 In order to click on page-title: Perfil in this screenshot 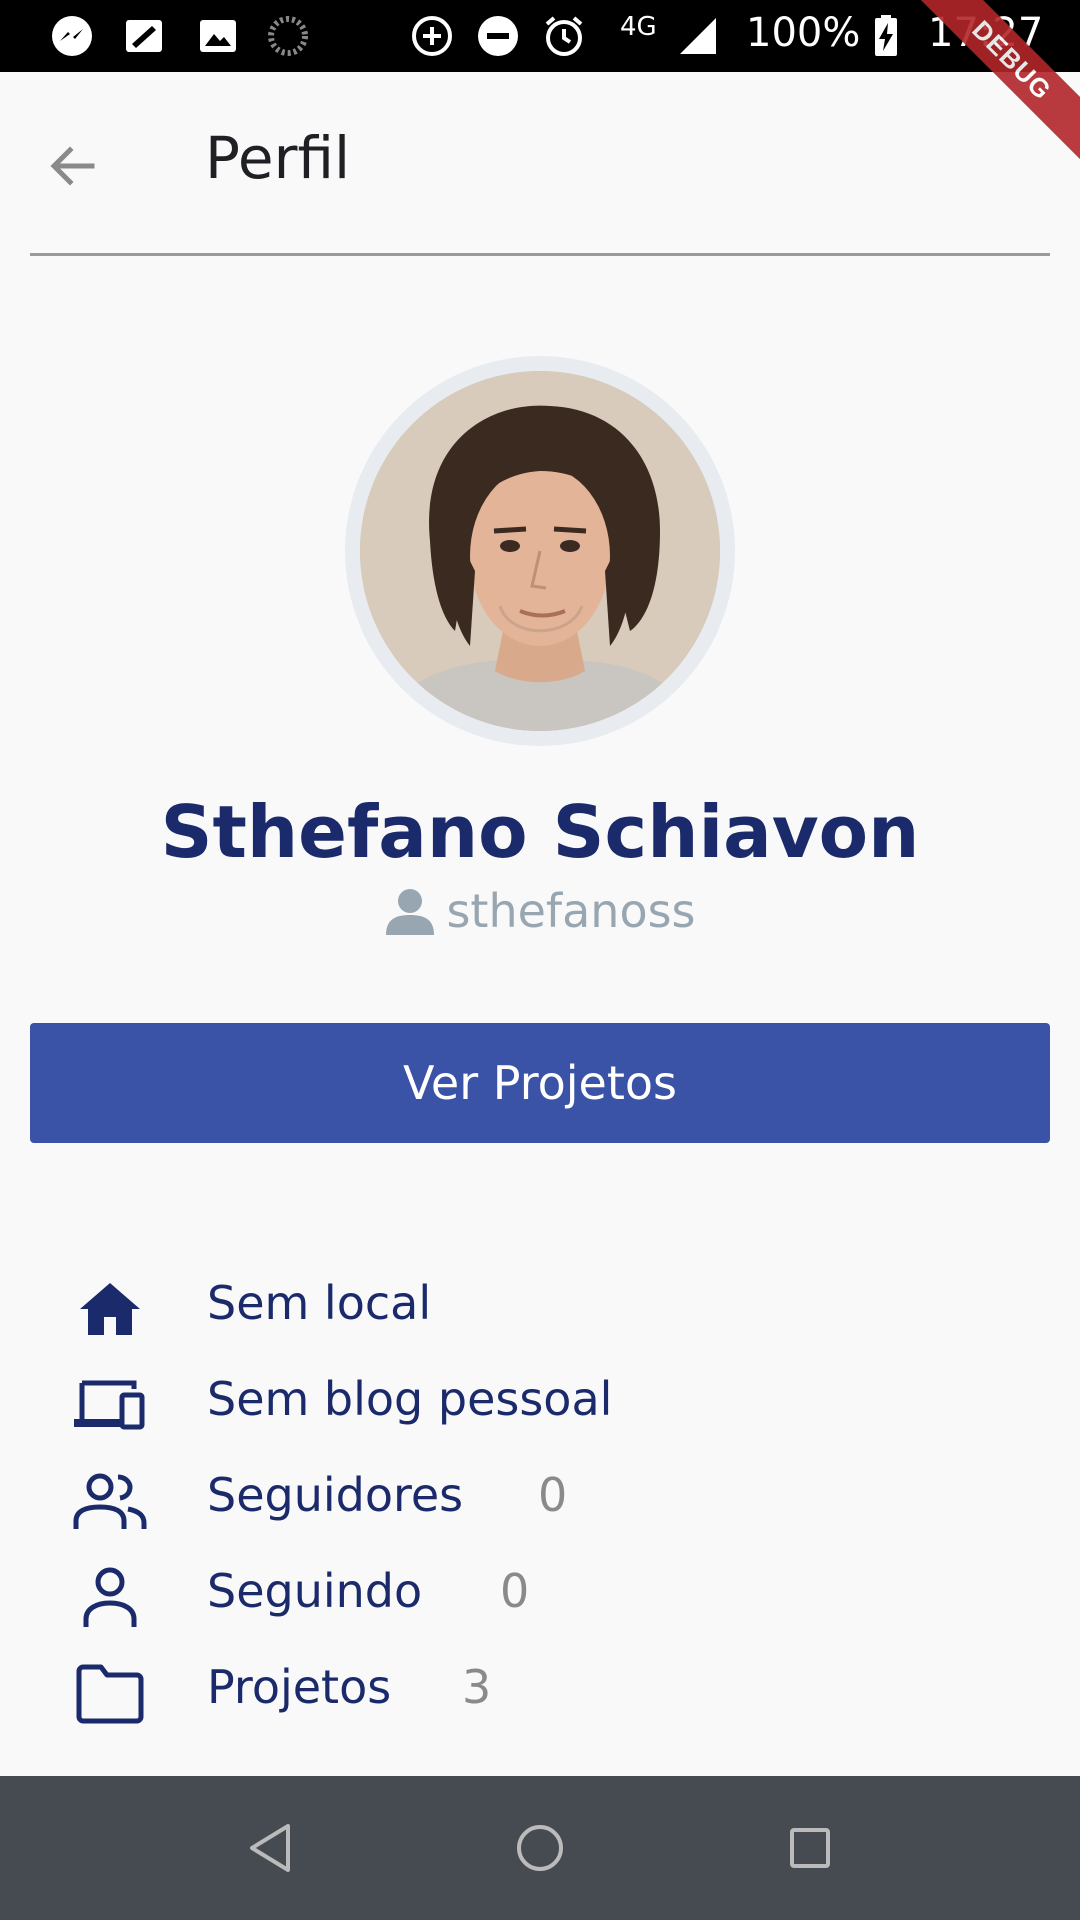, I will do `click(278, 158)`.